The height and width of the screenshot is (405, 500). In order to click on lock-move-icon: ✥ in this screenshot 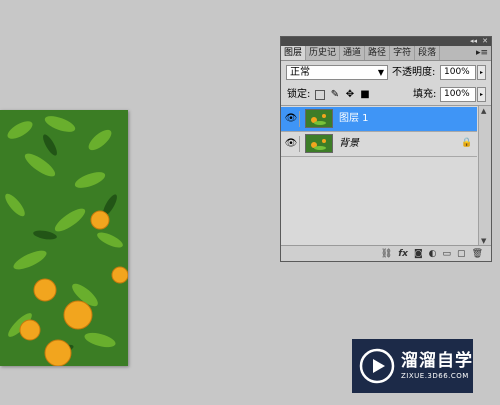, I will do `click(350, 95)`.